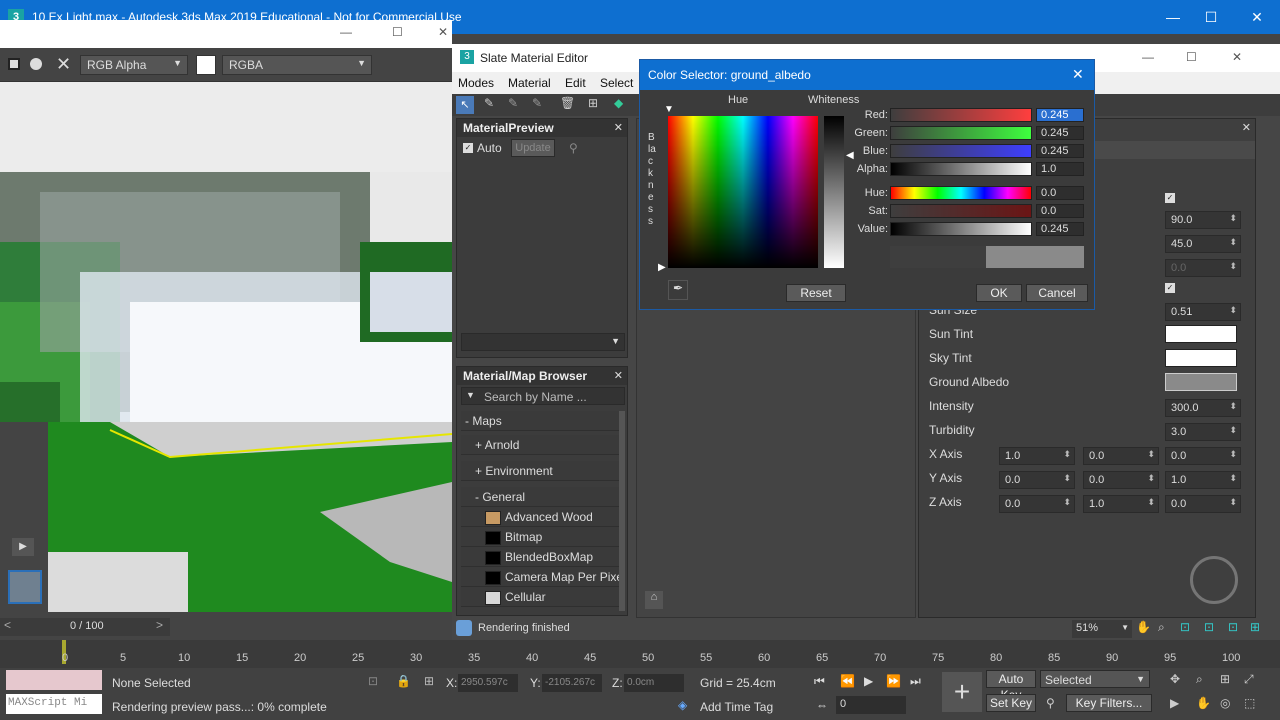 This screenshot has height=720, width=1280. I want to click on auto-key-button: Auto Key, so click(1011, 686).